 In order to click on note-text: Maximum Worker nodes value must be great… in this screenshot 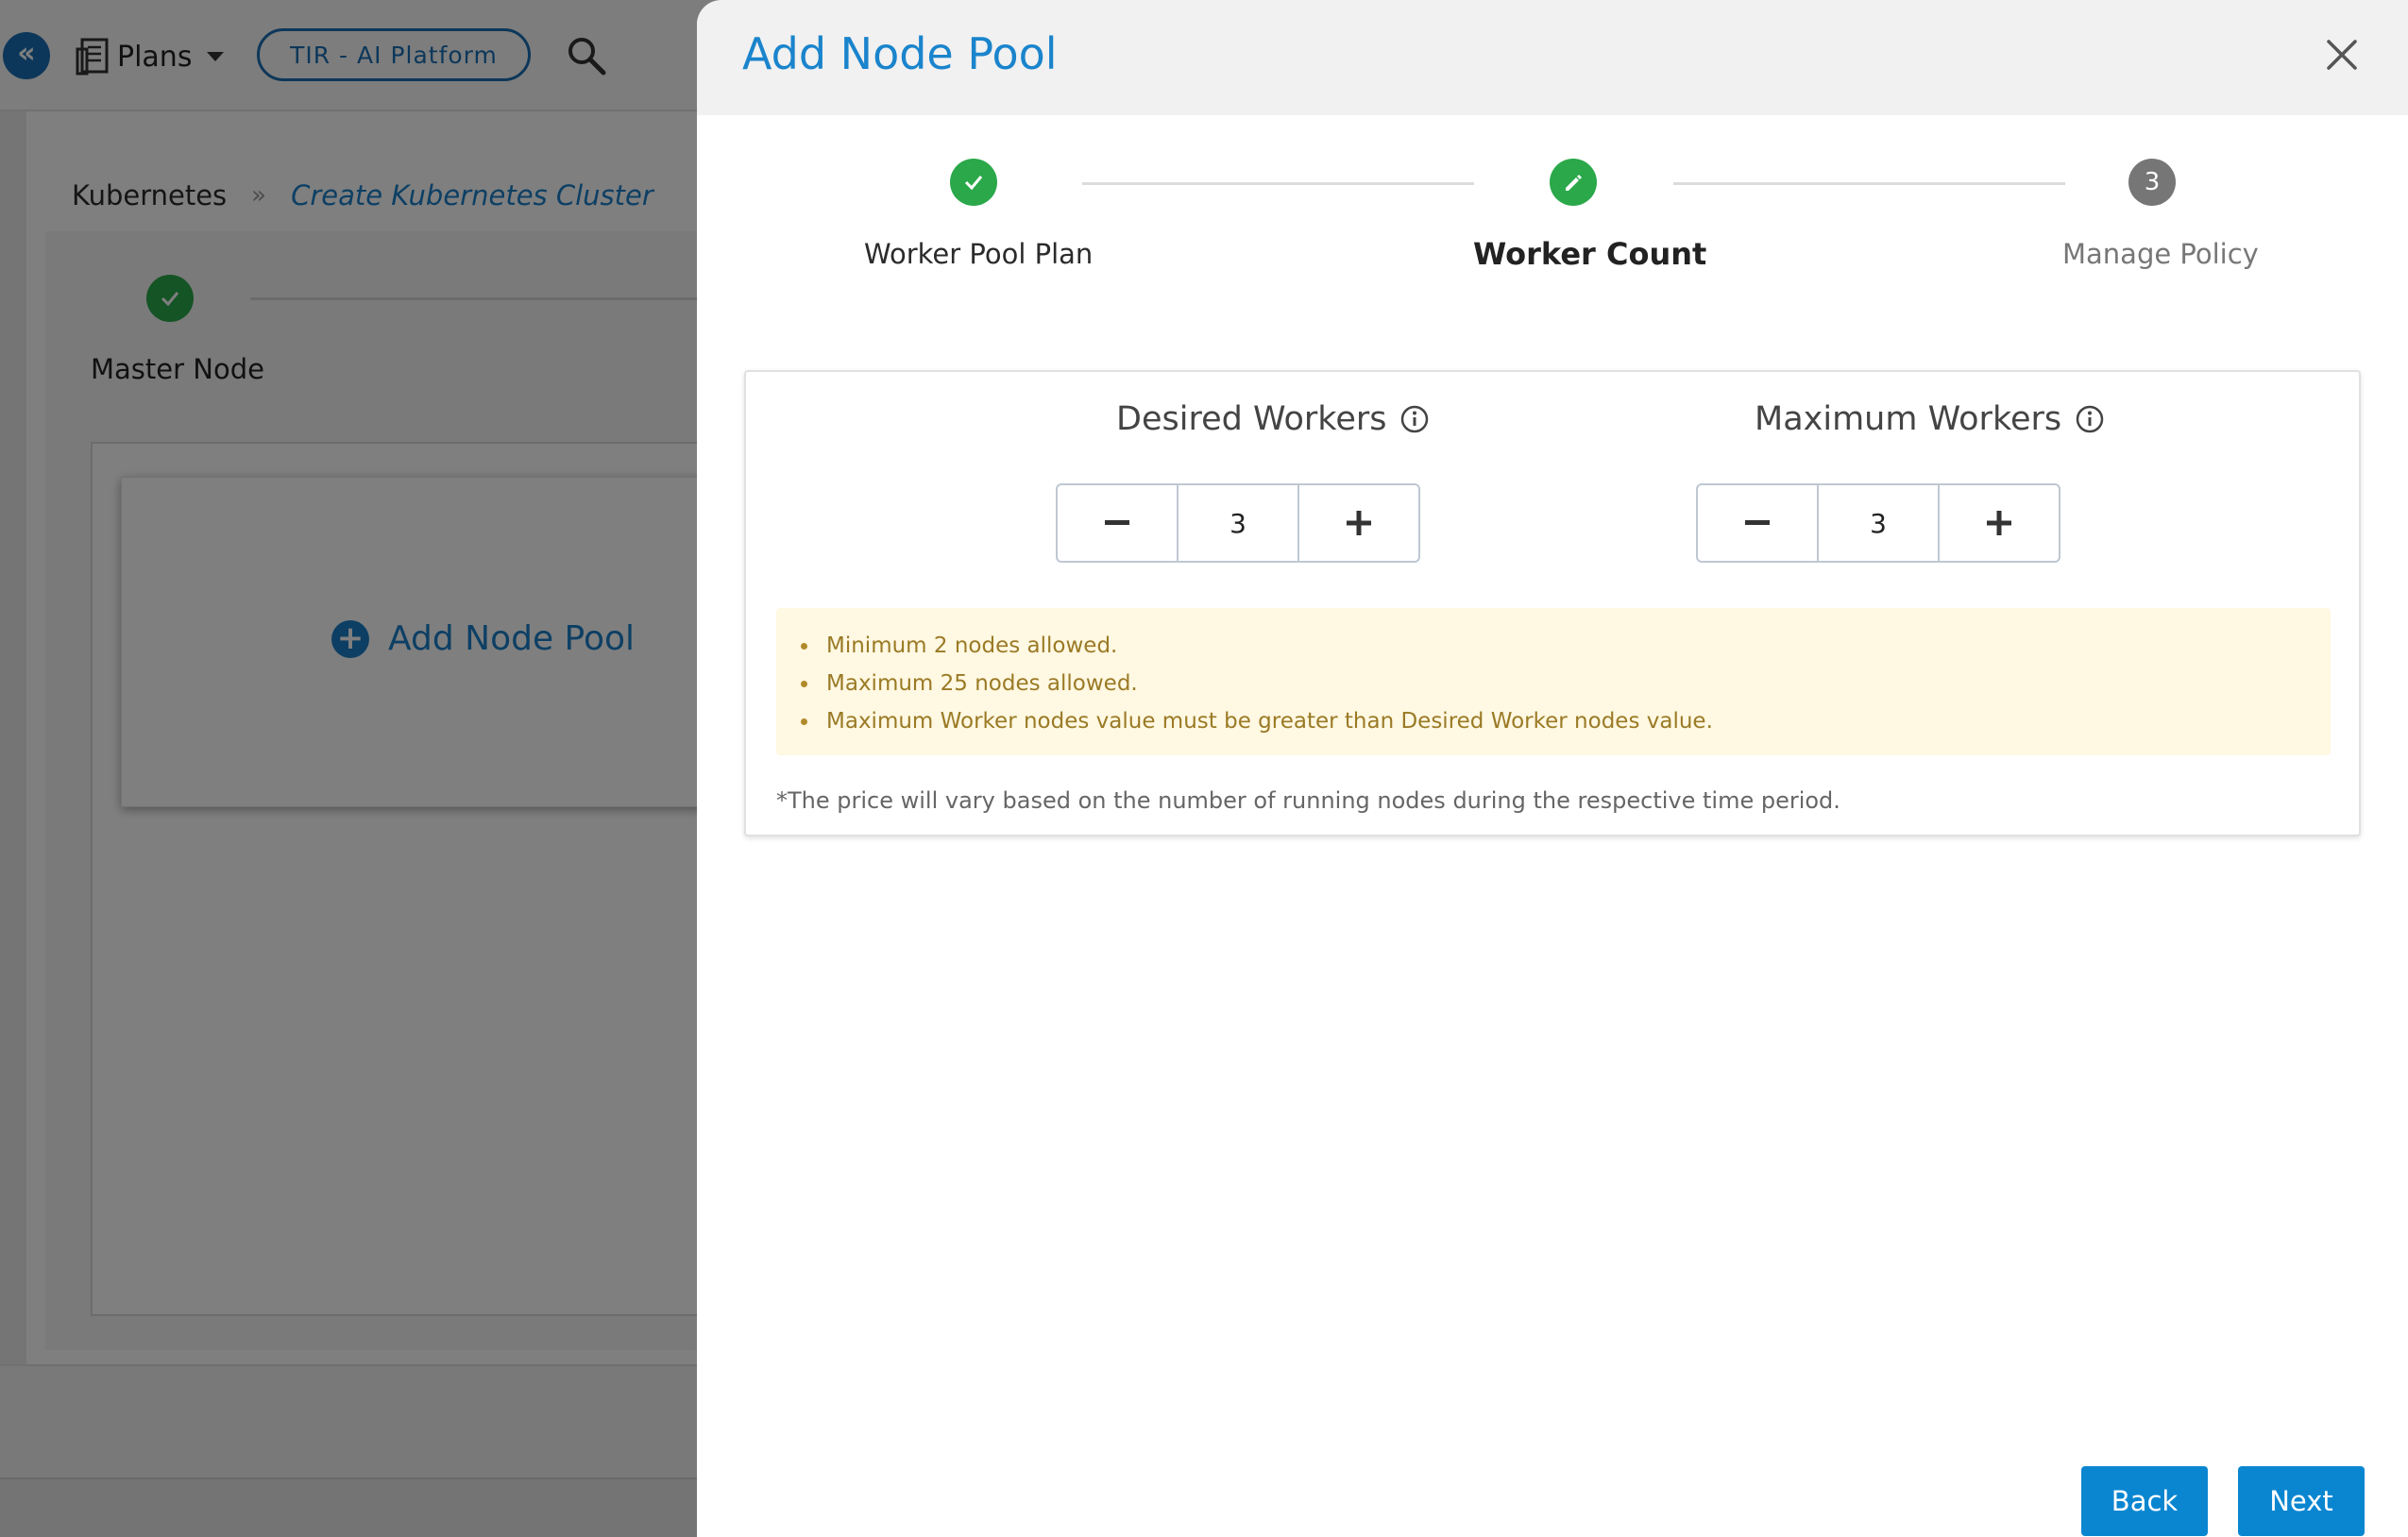, I will do `click(1269, 721)`.